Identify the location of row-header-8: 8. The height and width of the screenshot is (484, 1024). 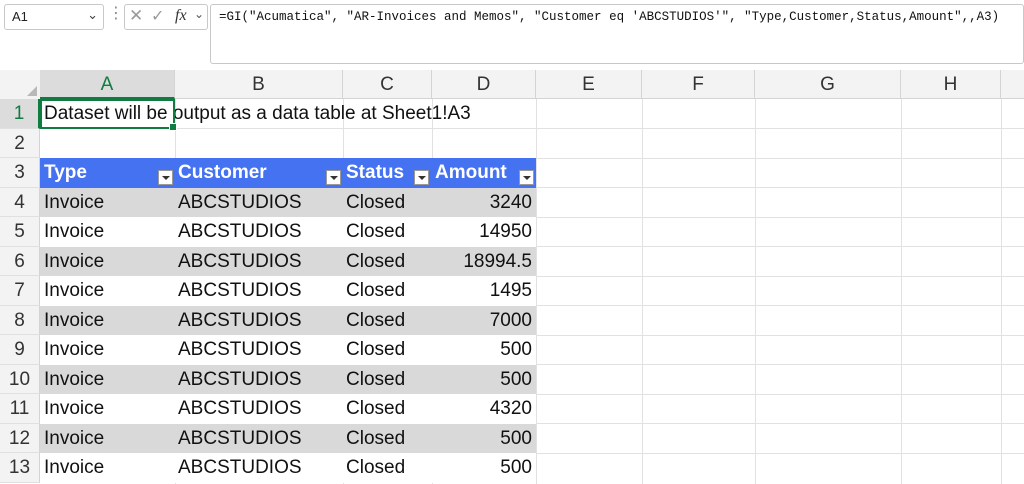
(20, 320).